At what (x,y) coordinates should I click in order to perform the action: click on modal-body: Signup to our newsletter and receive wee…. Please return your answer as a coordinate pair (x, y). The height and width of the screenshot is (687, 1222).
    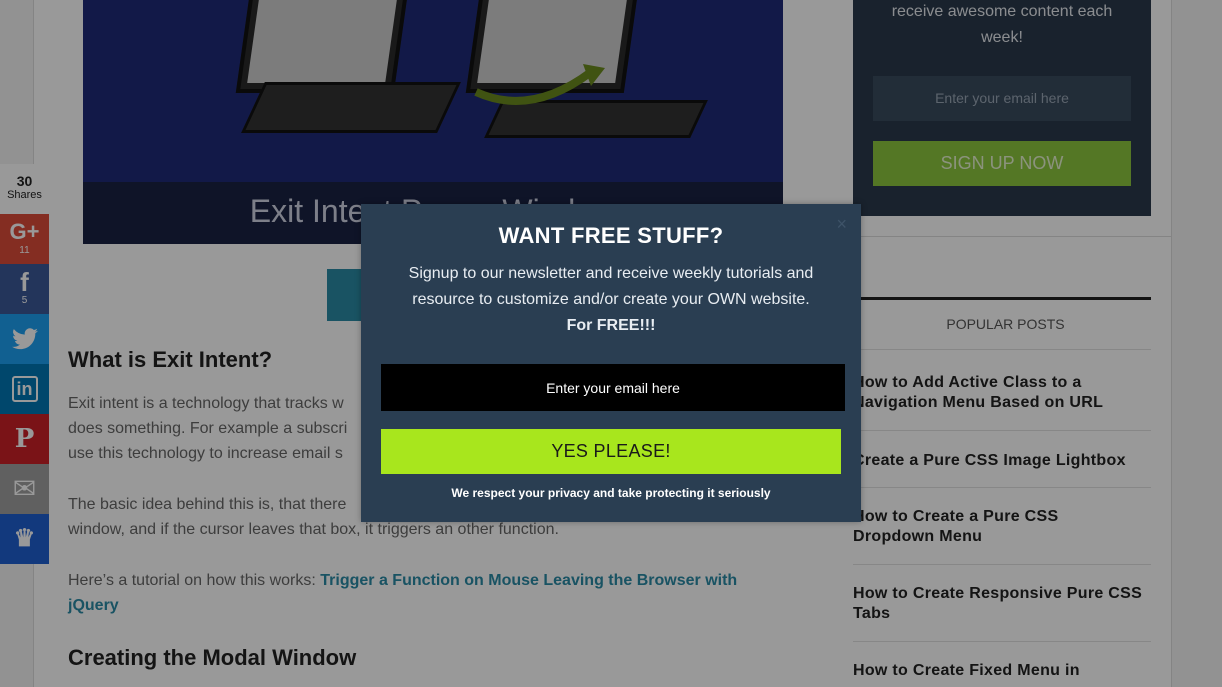
    Looking at the image, I should click on (611, 300).